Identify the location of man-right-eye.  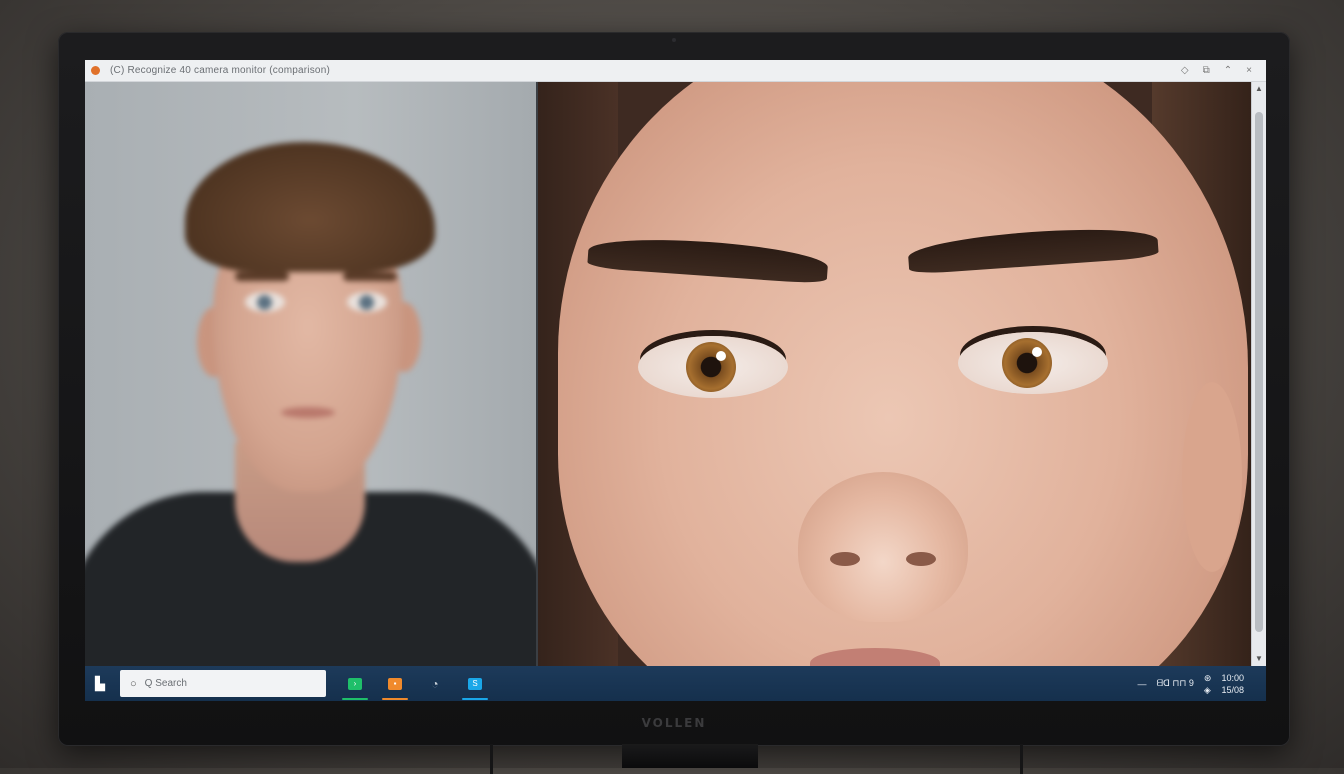
(367, 302).